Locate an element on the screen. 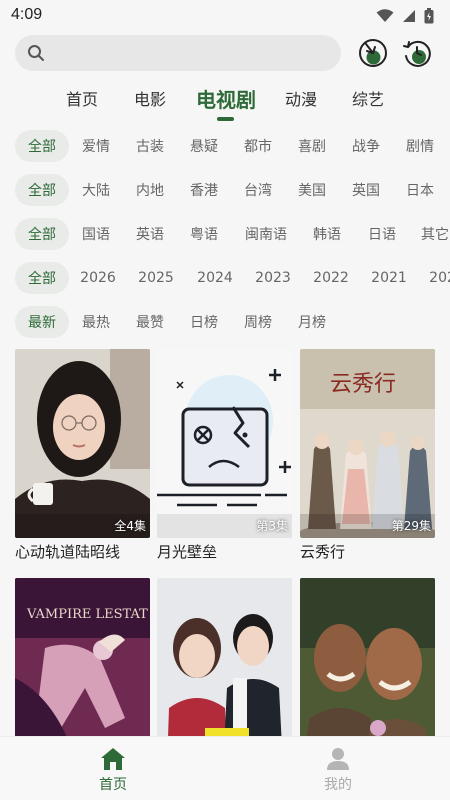 Image resolution: width=450 pixels, height=800 pixels. filter-genre-chip: 爱情 is located at coordinates (96, 146).